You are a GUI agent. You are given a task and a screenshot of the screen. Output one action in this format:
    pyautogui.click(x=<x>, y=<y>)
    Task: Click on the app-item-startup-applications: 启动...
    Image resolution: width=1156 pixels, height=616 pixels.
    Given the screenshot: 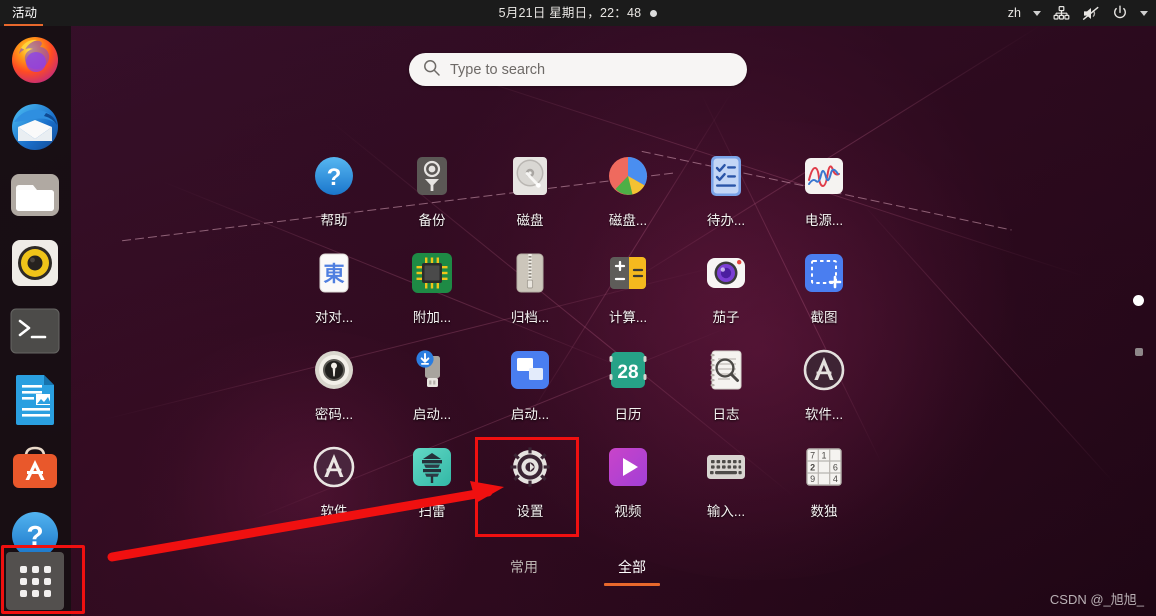 What is the action you would take?
    pyautogui.click(x=530, y=390)
    